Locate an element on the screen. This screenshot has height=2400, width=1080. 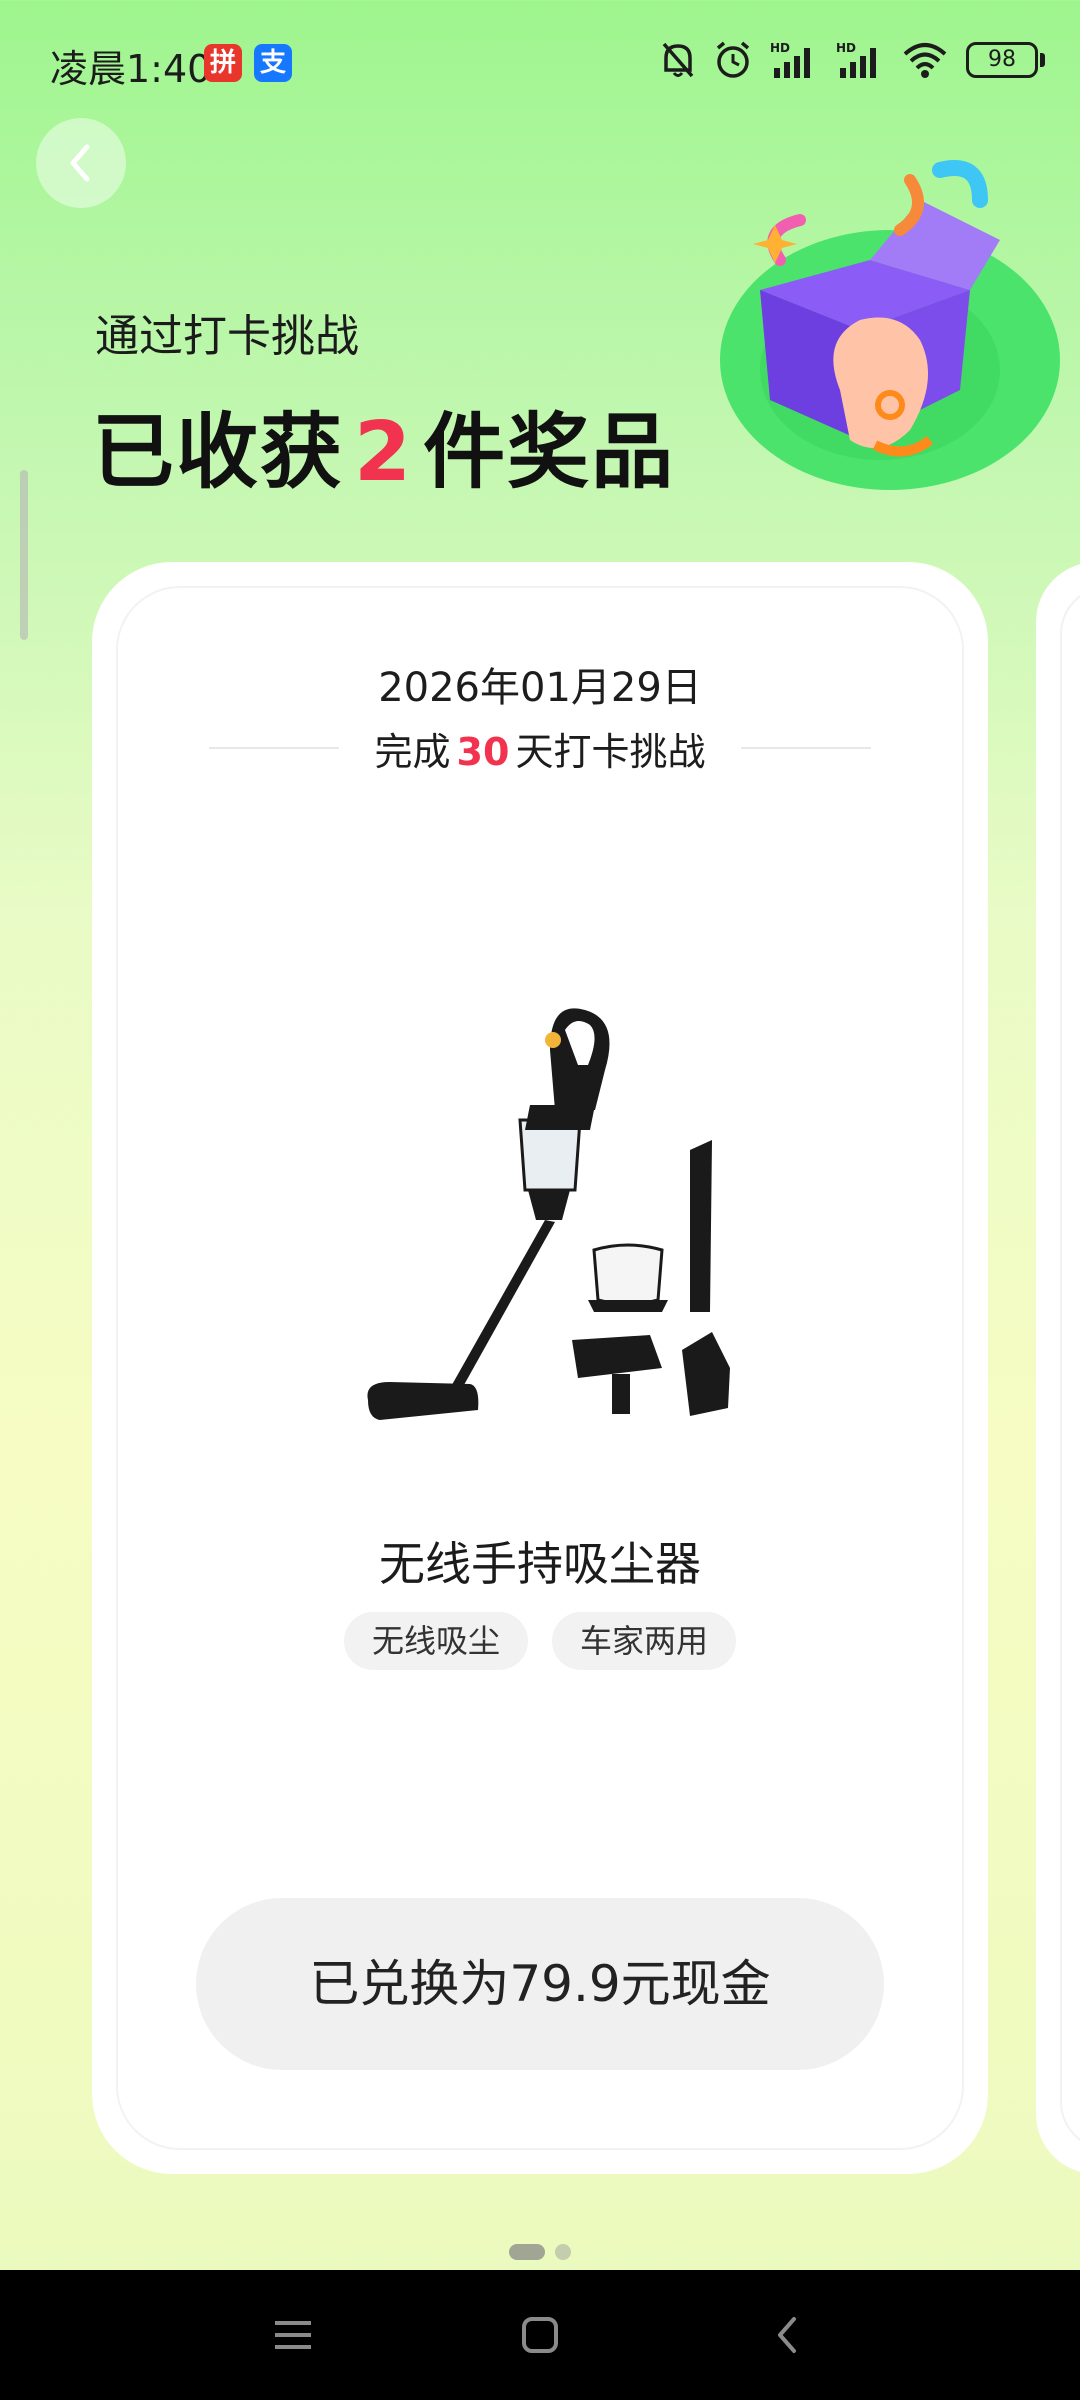
prize-count: 2 is located at coordinates (384, 452).